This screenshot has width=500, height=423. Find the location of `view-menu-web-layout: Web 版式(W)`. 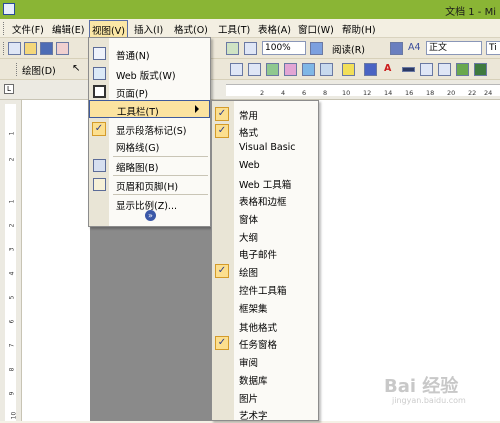

view-menu-web-layout: Web 版式(W) is located at coordinates (149, 74).